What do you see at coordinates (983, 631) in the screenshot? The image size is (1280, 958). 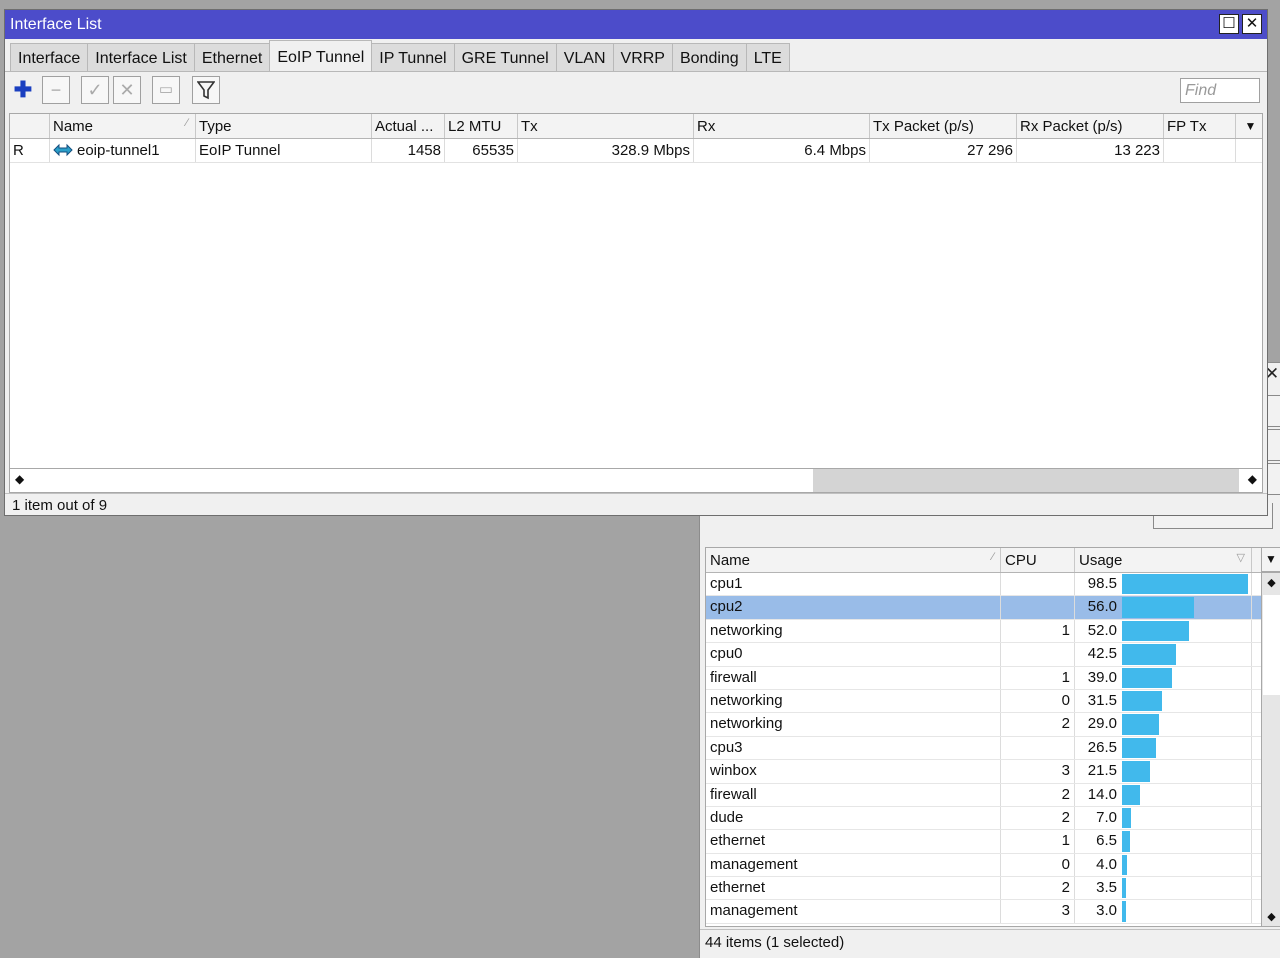 I see `table-row: networking 1 52.0` at bounding box center [983, 631].